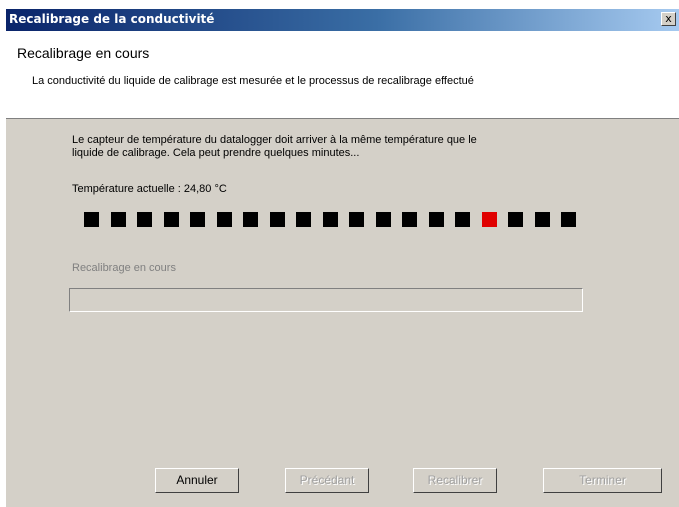 The image size is (679, 507). I want to click on current-temperature: Température actuelle : 24,80 °C, so click(149, 189).